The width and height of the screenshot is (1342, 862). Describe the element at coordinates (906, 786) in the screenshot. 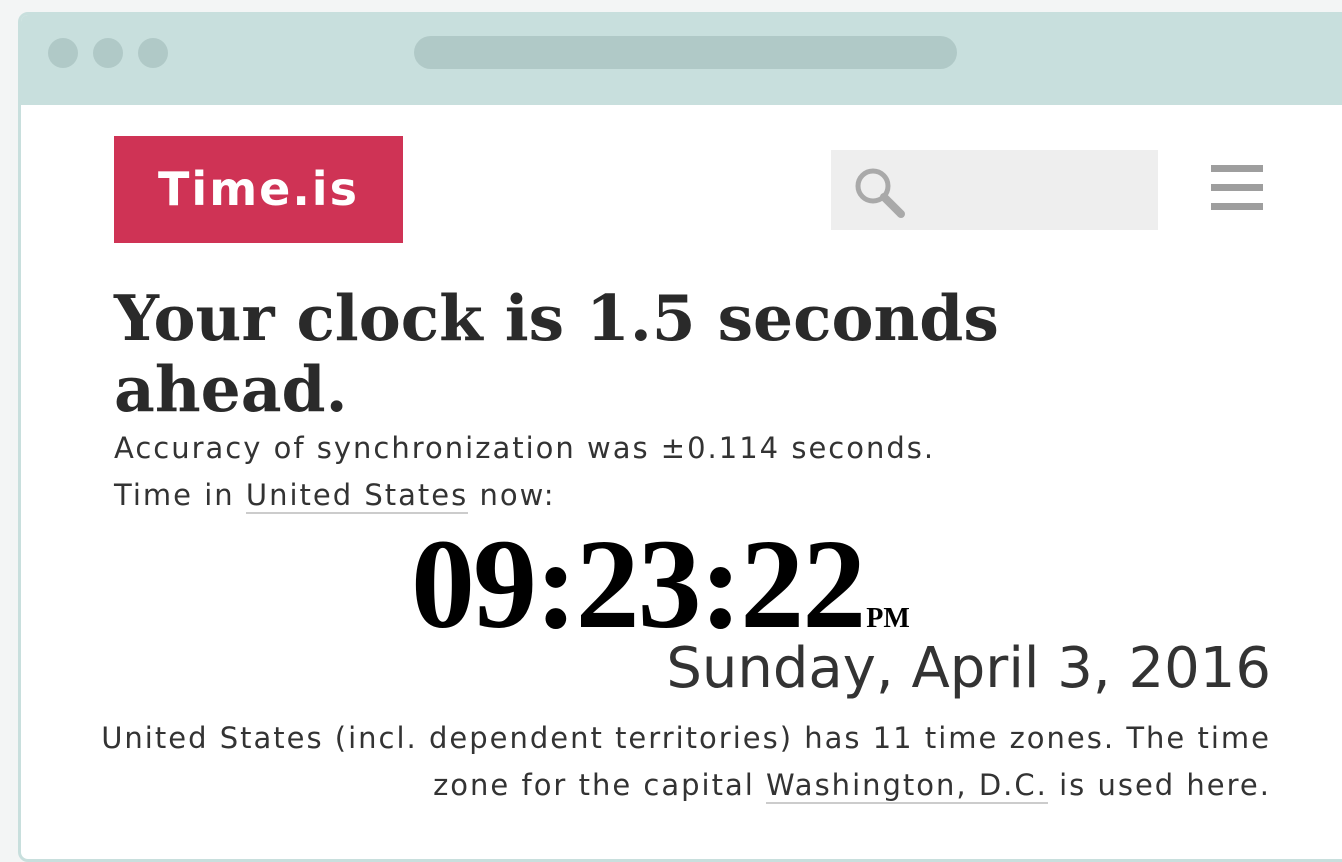

I see `capital-link: Washington, D.C.` at that location.